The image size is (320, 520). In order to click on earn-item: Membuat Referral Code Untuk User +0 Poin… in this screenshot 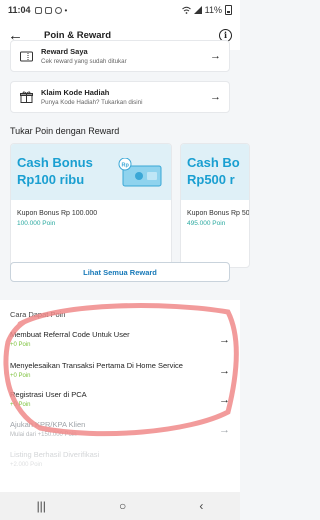, I will do `click(120, 343)`.